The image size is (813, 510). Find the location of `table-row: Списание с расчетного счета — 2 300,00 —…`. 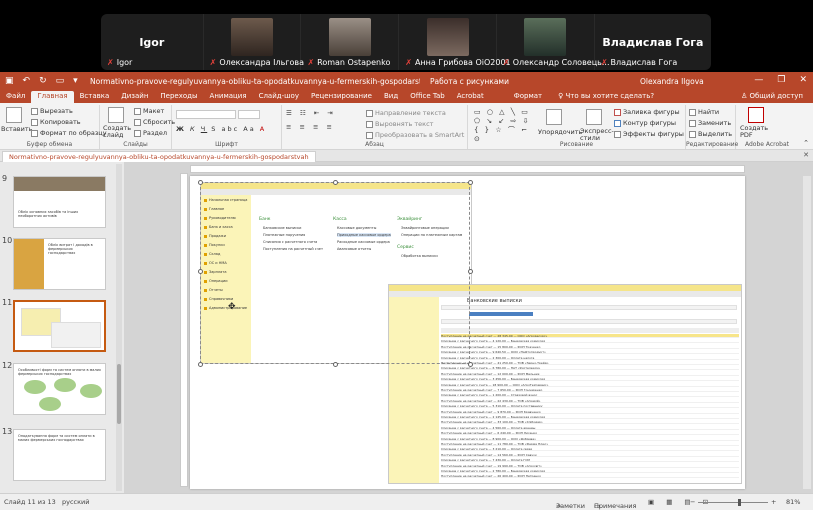

table-row: Списание с расчетного счета — 2 300,00 —… is located at coordinates (590, 358).